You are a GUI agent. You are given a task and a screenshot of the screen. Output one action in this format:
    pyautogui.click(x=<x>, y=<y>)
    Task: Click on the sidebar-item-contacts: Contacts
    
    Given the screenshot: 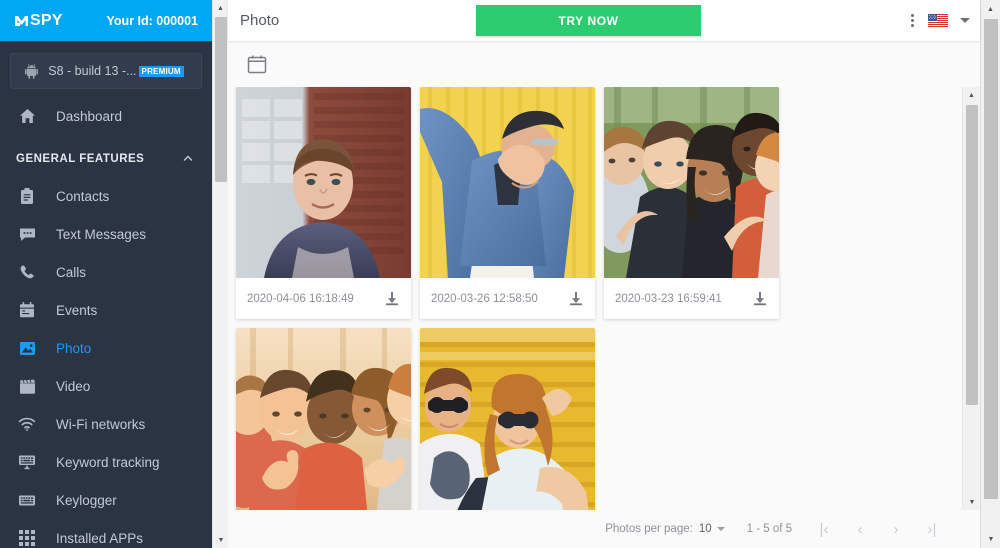 What is the action you would take?
    pyautogui.click(x=106, y=196)
    